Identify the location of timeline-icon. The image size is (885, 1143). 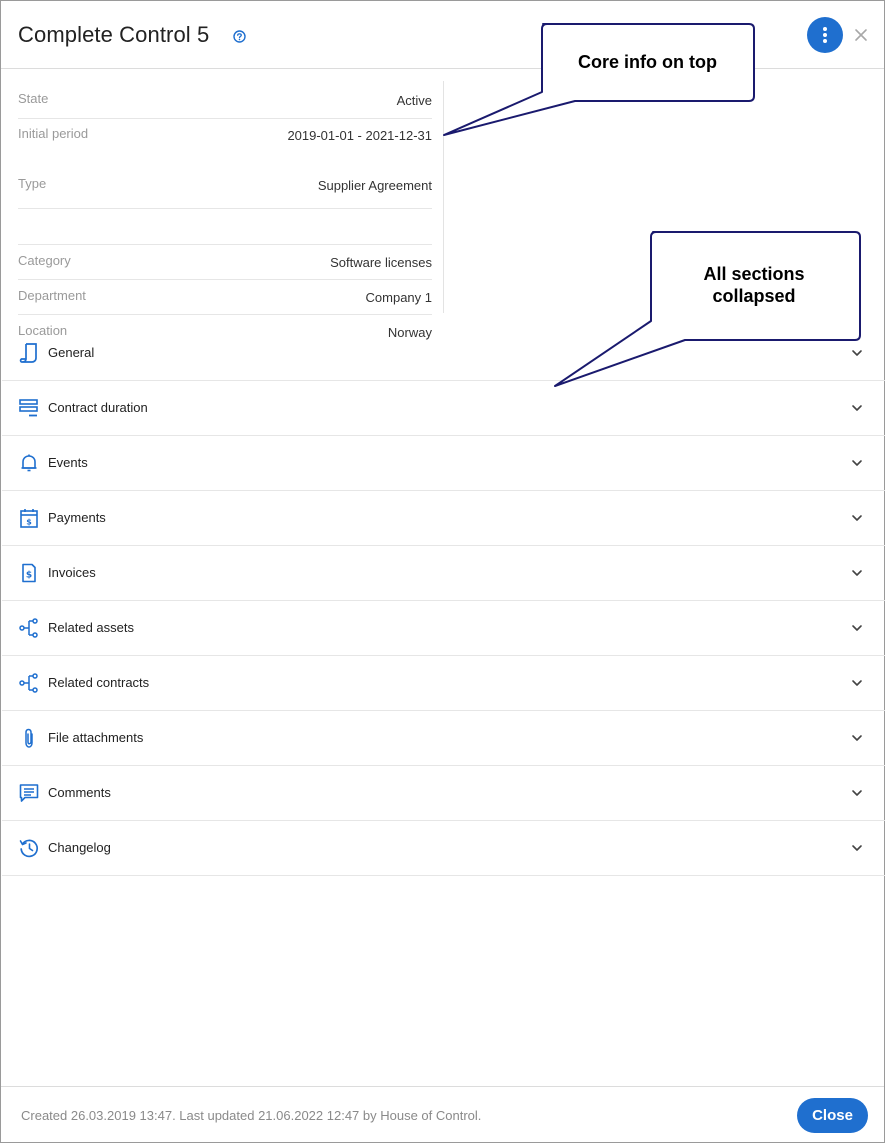
(28, 408).